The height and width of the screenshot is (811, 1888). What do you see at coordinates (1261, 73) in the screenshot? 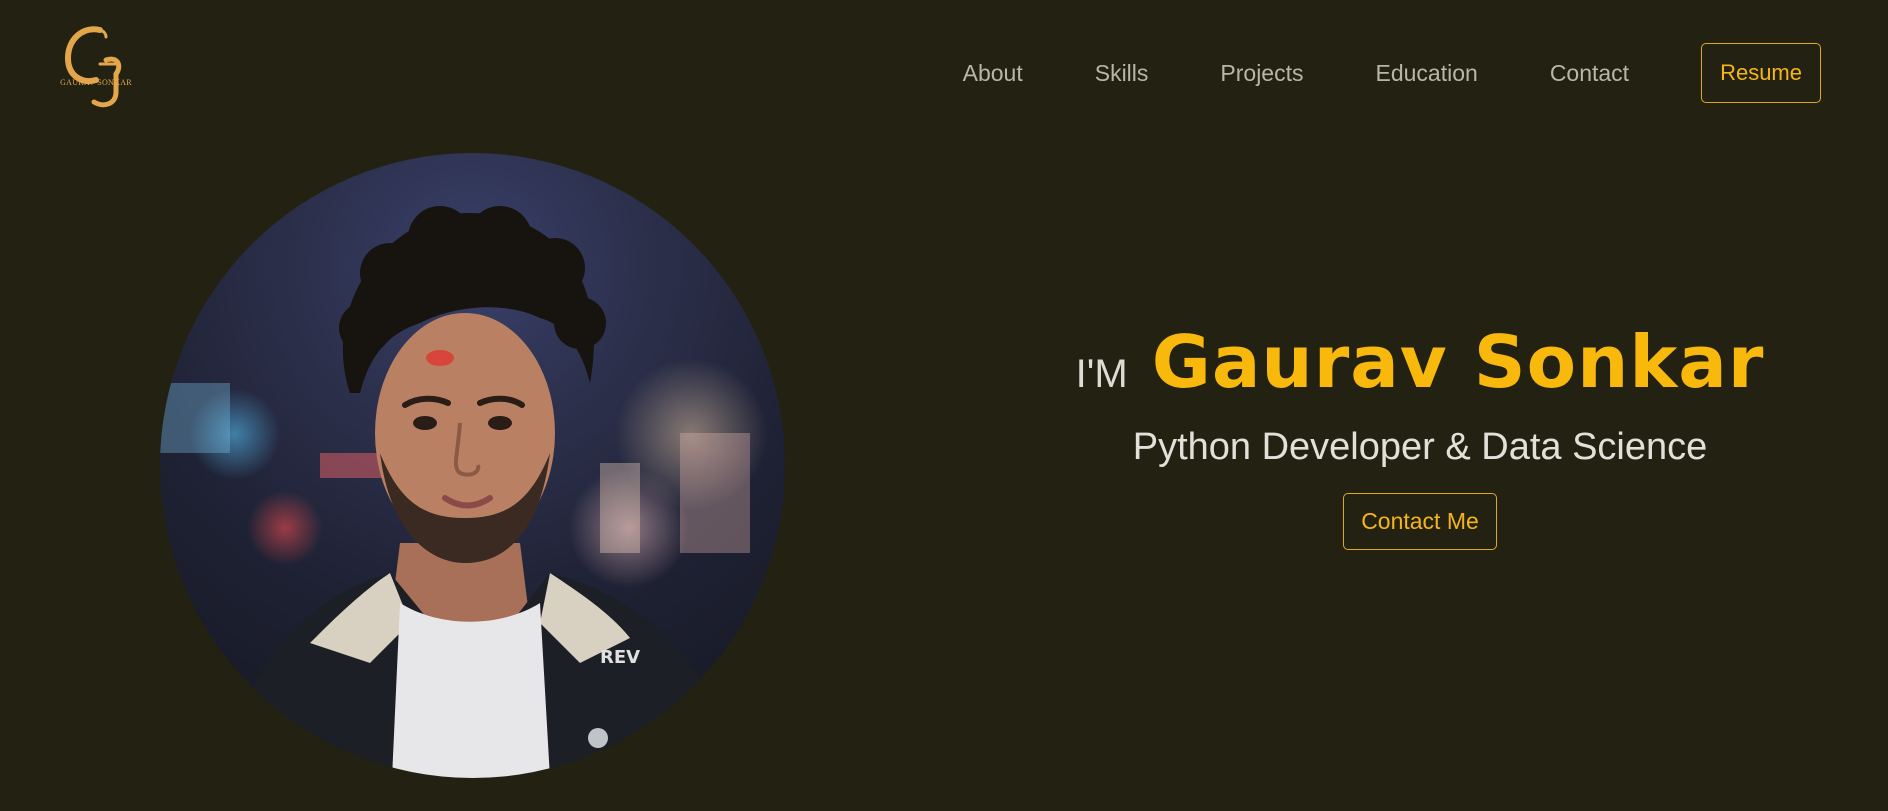
I see `nav-item-projects: Projects` at bounding box center [1261, 73].